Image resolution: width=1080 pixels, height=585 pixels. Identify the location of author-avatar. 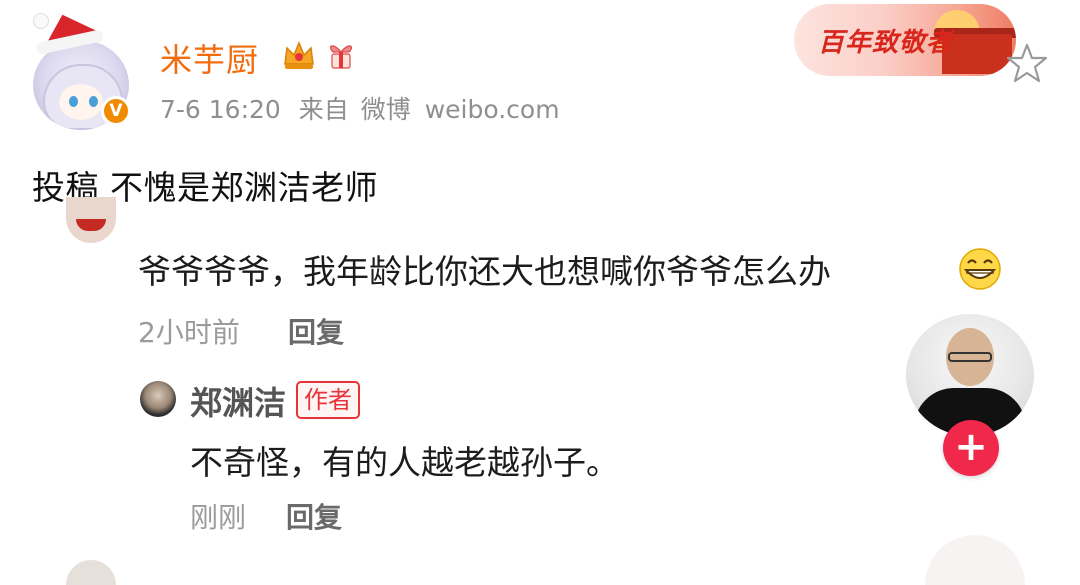
(158, 399).